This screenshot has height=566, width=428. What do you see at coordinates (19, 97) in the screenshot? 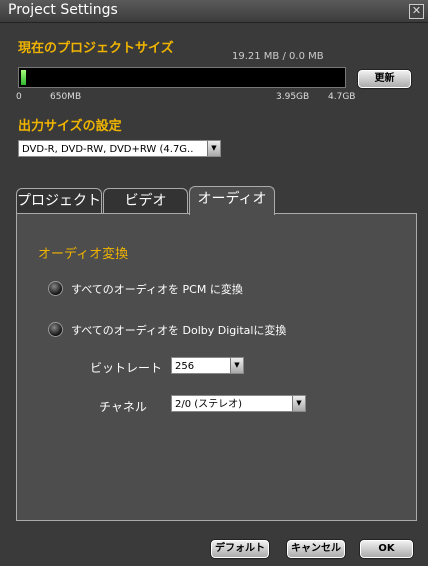
I see `scale-label-0: 0` at bounding box center [19, 97].